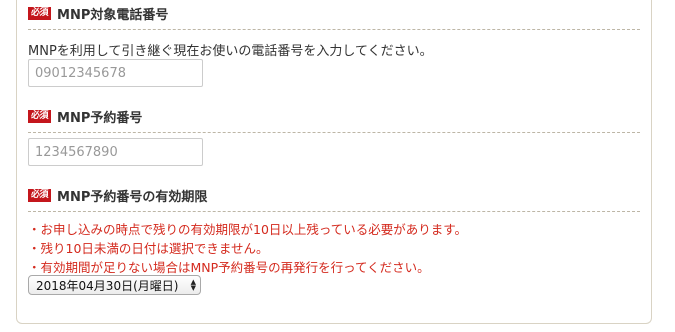  Describe the element at coordinates (100, 118) in the screenshot. I see `field-title-reservation-number: MNP予約番号` at that location.